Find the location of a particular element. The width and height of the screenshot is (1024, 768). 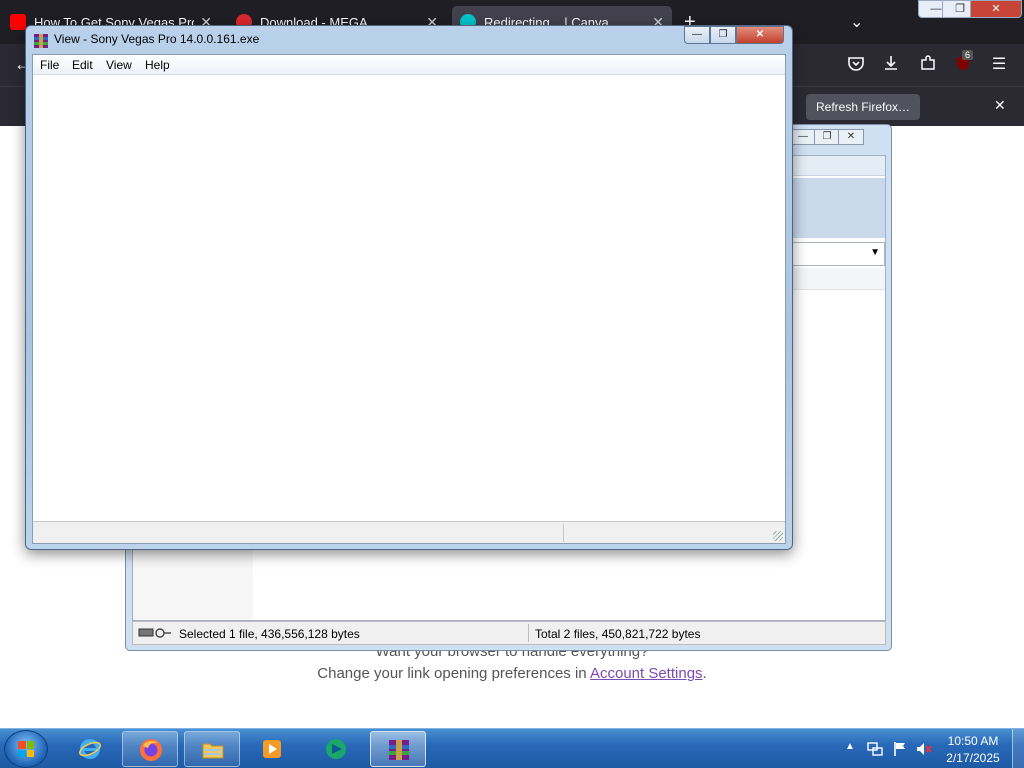

preferences-suffix: . is located at coordinates (704, 673).